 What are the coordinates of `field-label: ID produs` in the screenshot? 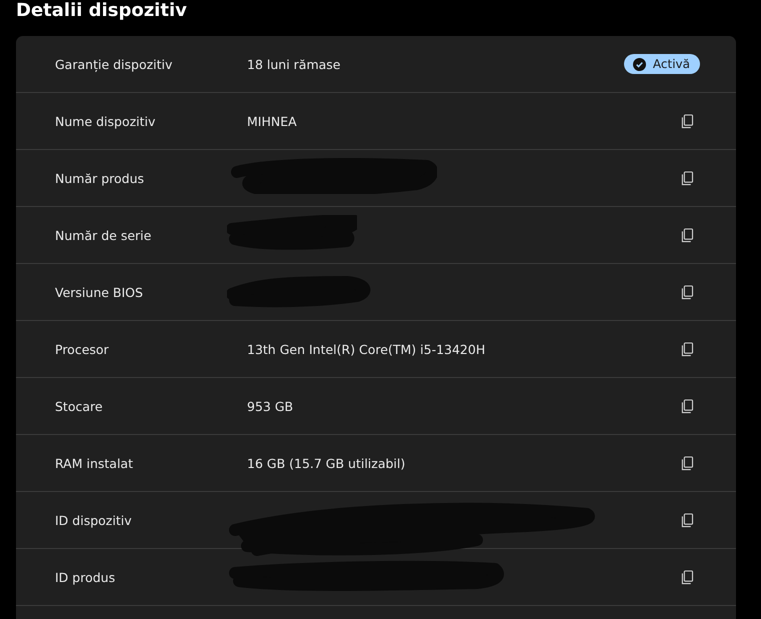 It's located at (85, 577).